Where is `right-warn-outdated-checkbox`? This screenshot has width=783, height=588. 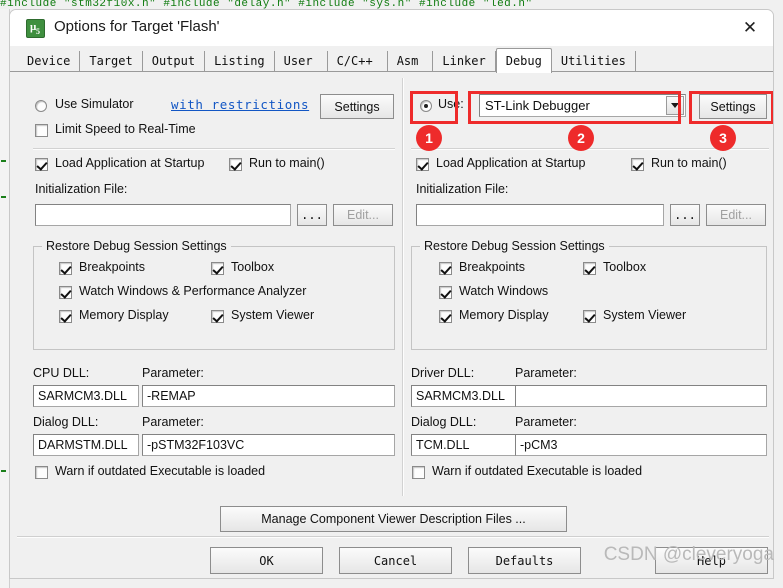 right-warn-outdated-checkbox is located at coordinates (418, 472).